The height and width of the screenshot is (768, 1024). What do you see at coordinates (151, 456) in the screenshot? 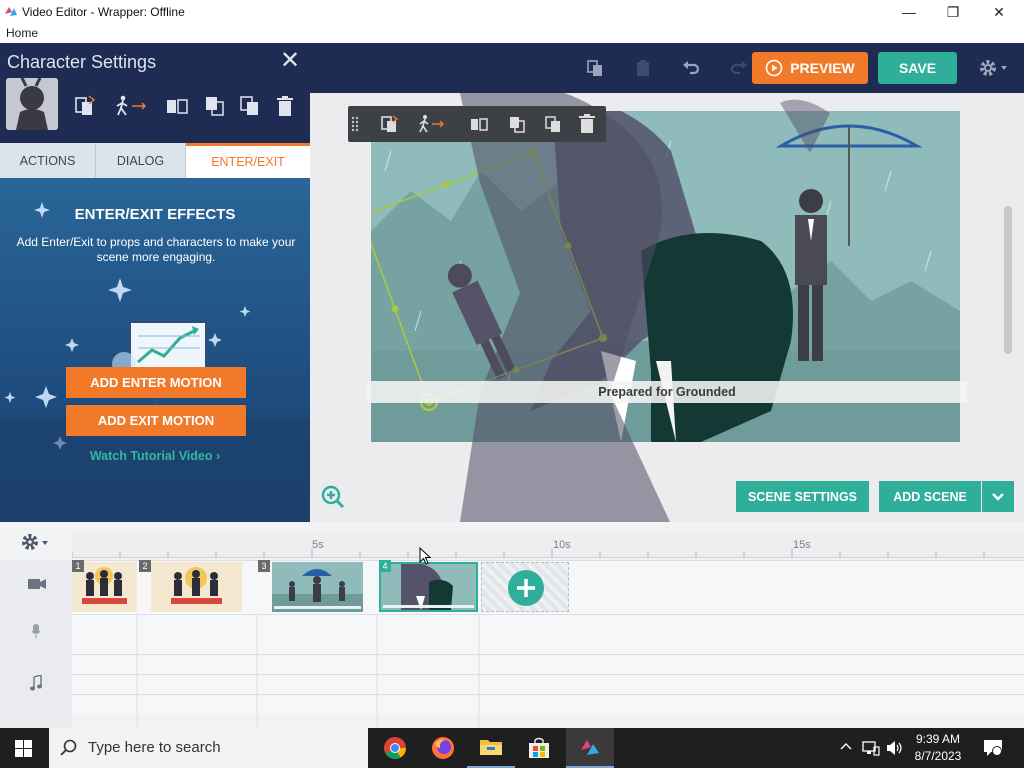
I see `tutorial-link-label: Watch Tutorial Video` at bounding box center [151, 456].